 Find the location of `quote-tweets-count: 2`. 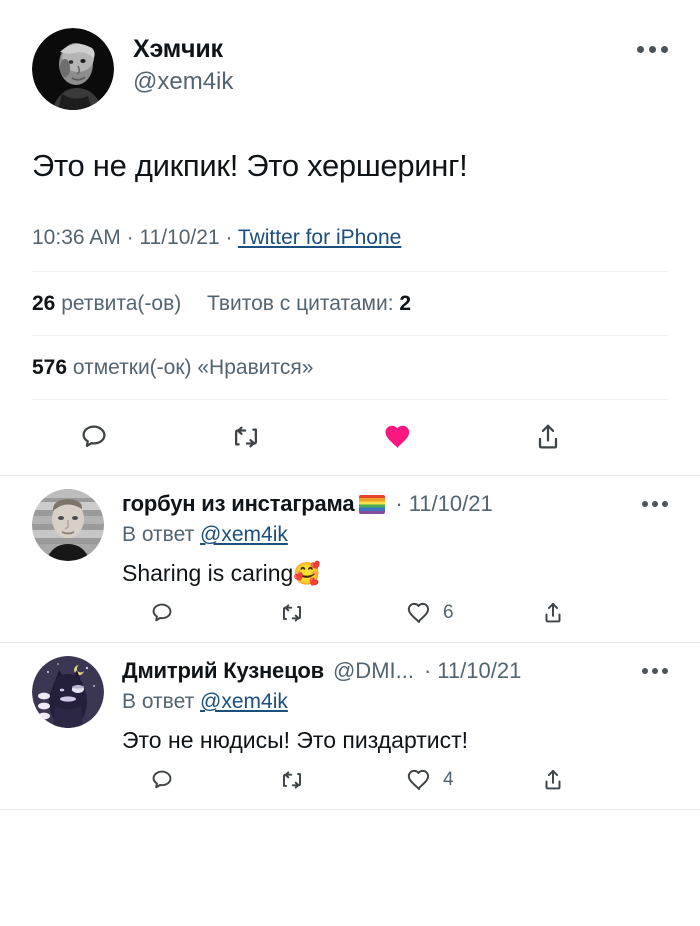

quote-tweets-count: 2 is located at coordinates (405, 303).